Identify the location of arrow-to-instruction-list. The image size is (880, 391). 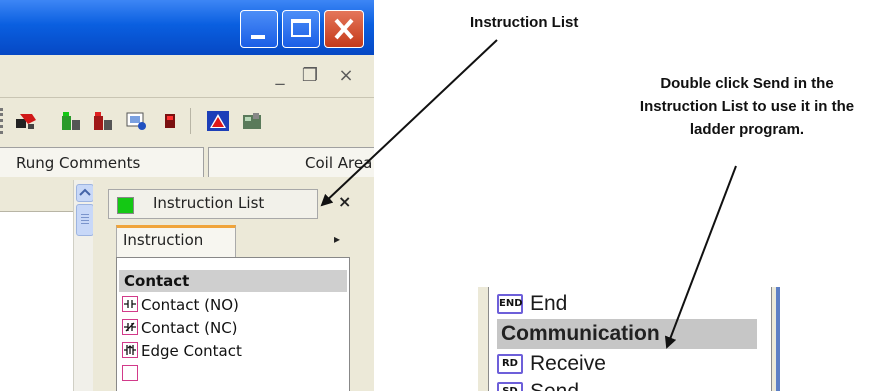
(409, 123).